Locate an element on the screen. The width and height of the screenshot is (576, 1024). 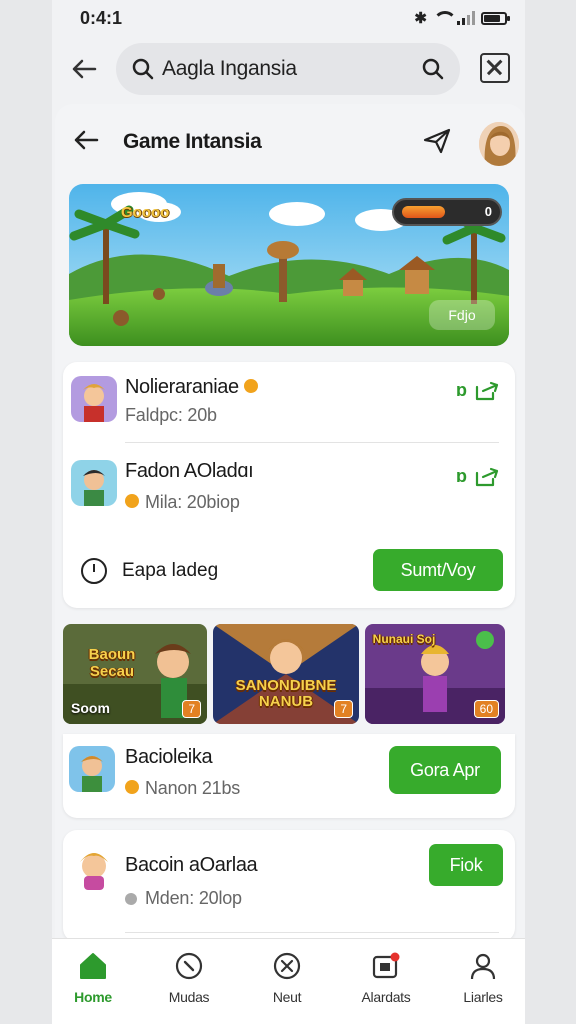
nav-home: Home is located at coordinates (95, 977).